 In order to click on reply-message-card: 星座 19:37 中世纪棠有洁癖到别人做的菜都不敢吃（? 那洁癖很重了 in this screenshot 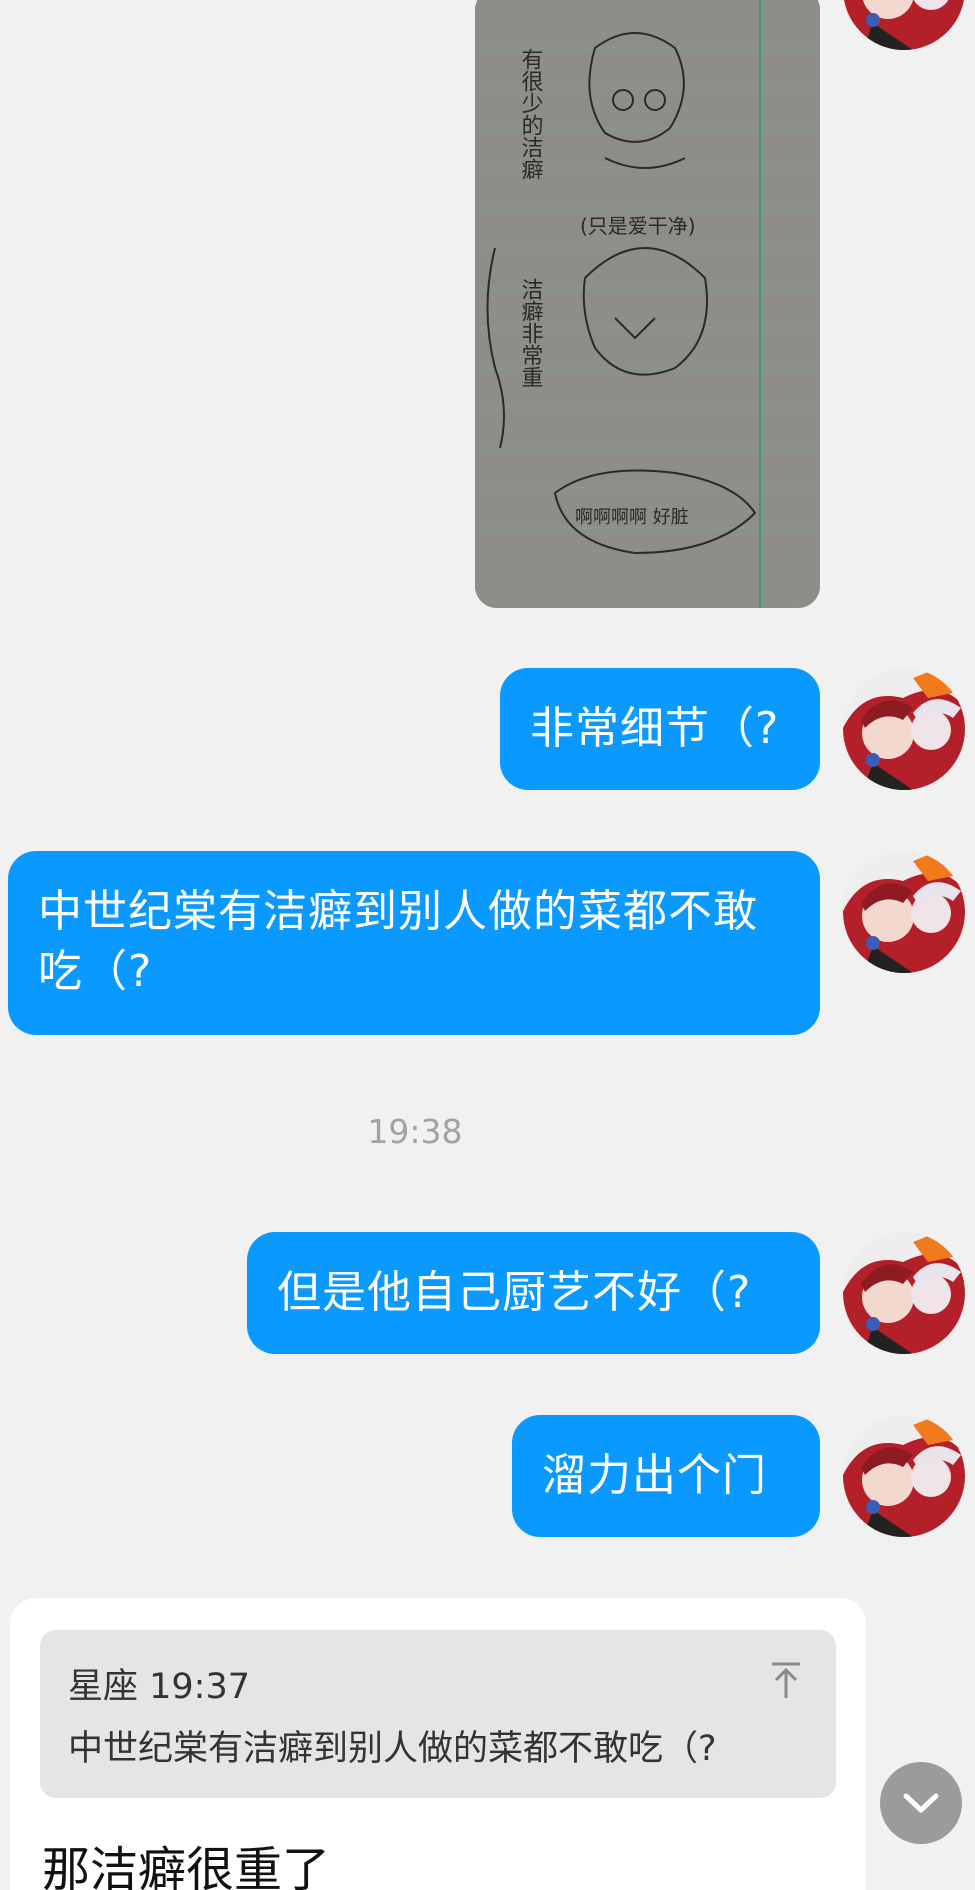, I will do `click(438, 1744)`.